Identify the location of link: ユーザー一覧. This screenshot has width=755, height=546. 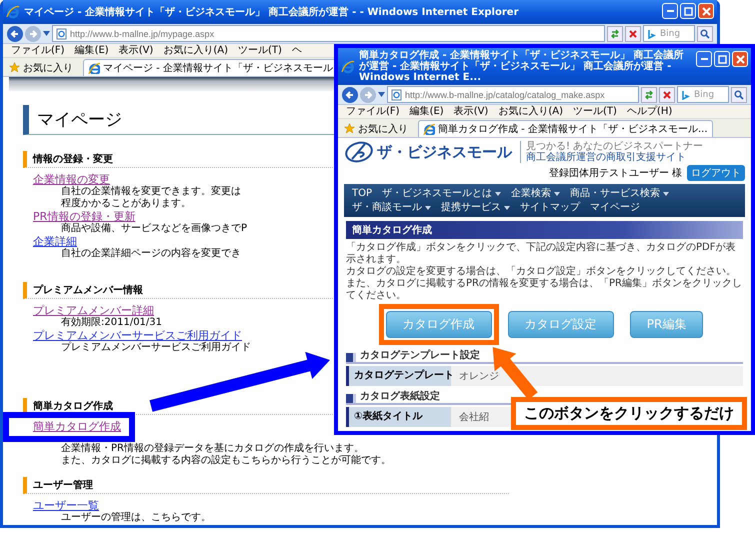
(66, 505).